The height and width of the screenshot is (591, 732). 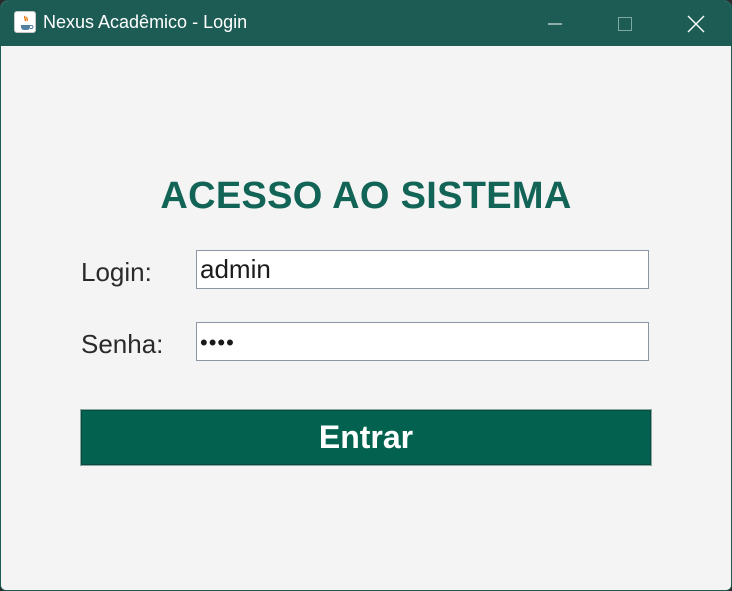 I want to click on window-title: Nexus Acadêmico - Login, so click(x=145, y=22).